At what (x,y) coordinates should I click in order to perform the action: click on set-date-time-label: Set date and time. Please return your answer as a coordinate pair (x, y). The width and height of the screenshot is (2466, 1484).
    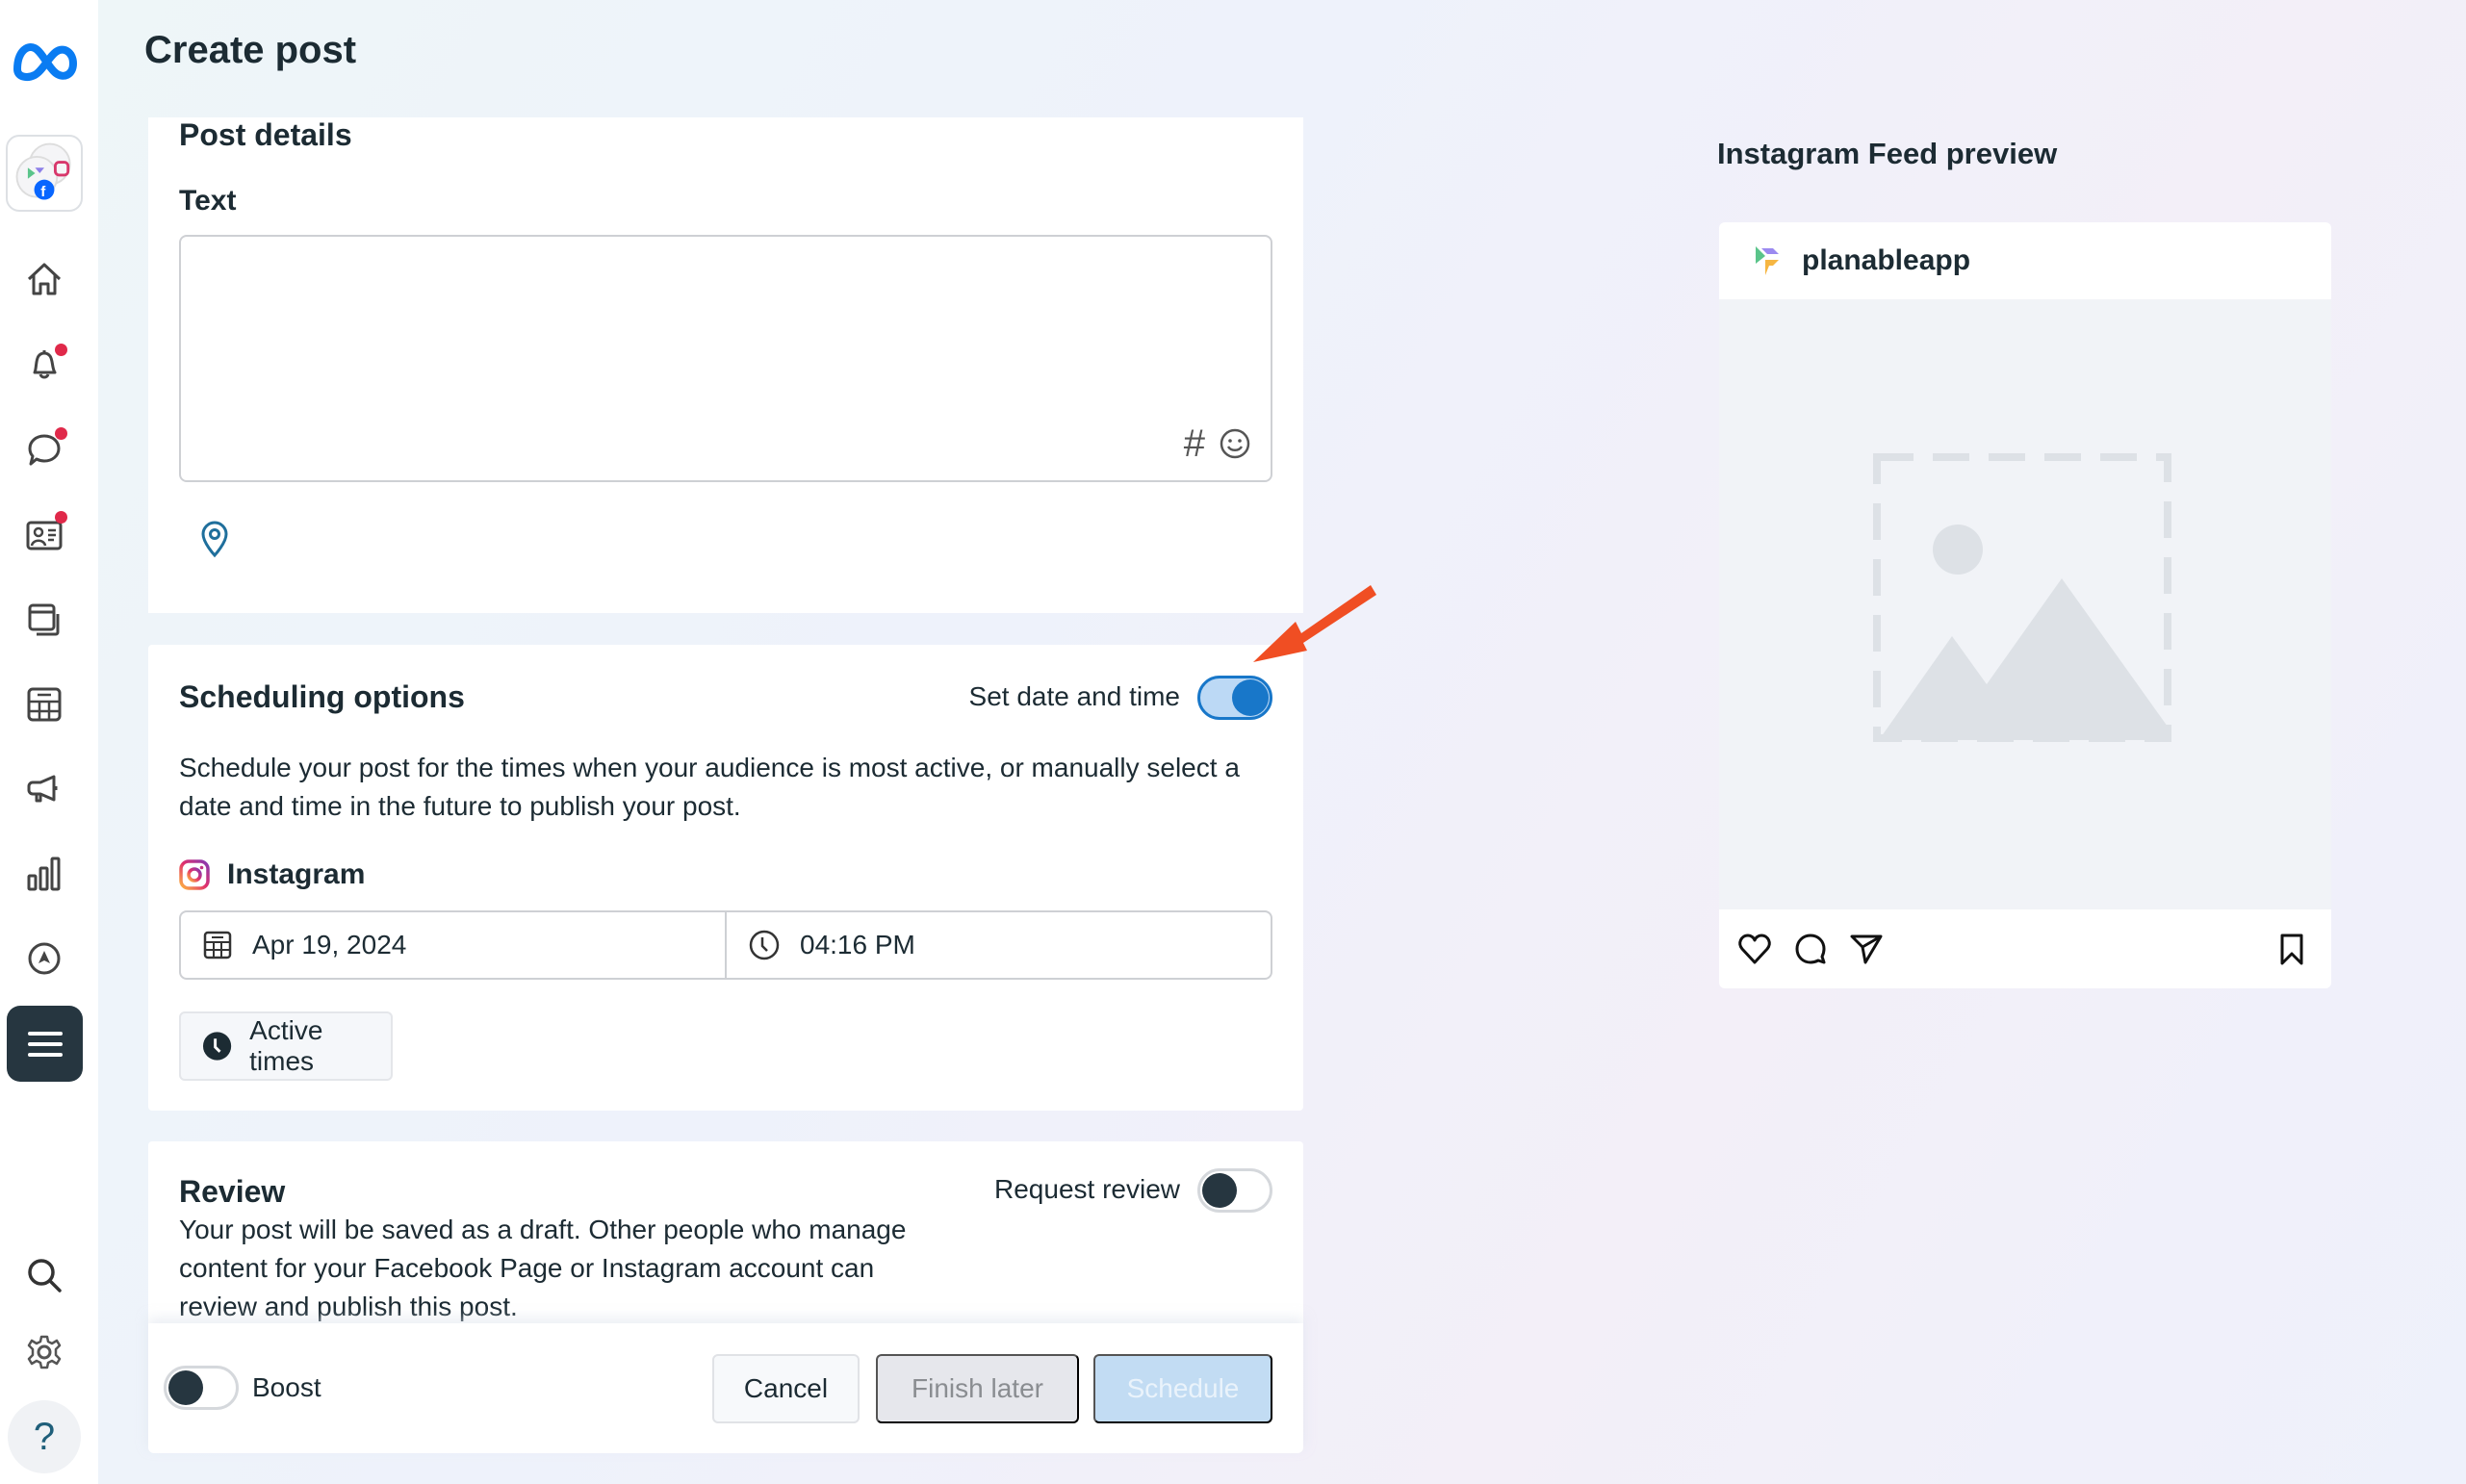
    Looking at the image, I should click on (1074, 696).